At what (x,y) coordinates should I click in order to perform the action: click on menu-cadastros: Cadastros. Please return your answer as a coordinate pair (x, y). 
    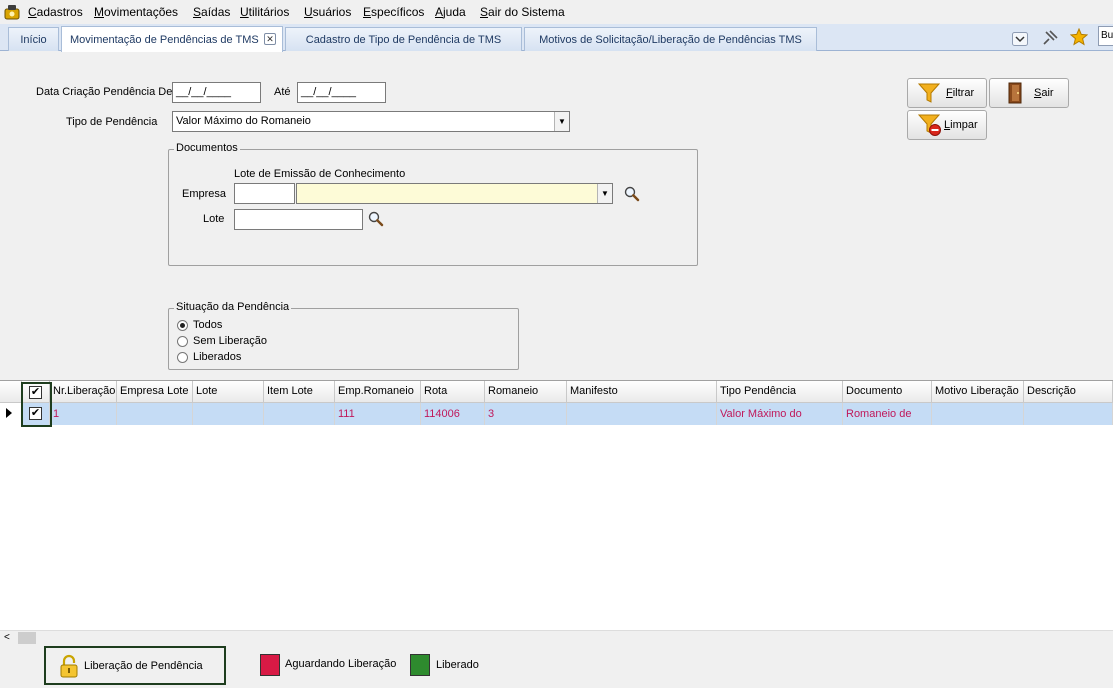
    Looking at the image, I should click on (55, 12).